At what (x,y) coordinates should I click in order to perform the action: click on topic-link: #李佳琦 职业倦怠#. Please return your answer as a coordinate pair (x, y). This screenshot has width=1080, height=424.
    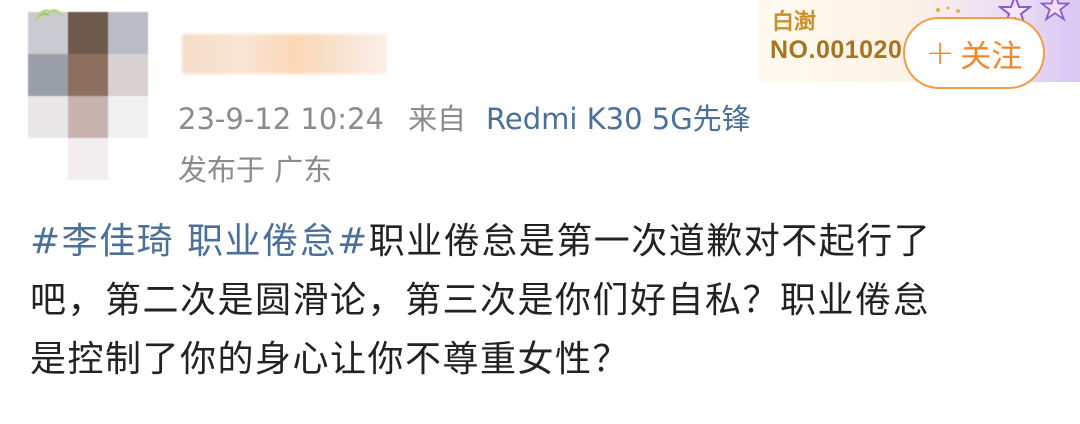
    Looking at the image, I should click on (199, 241).